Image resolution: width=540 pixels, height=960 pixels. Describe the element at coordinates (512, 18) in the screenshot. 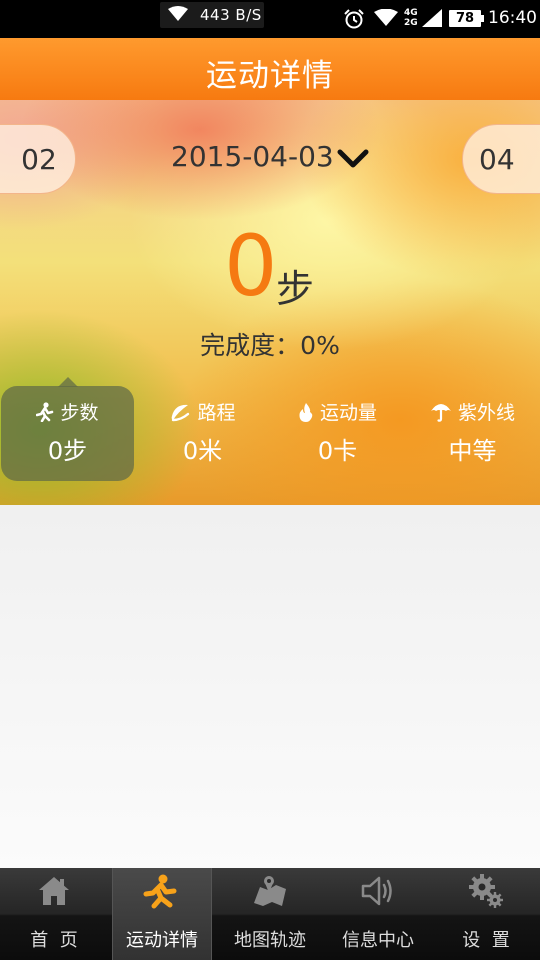

I see `clock: 16:40` at that location.